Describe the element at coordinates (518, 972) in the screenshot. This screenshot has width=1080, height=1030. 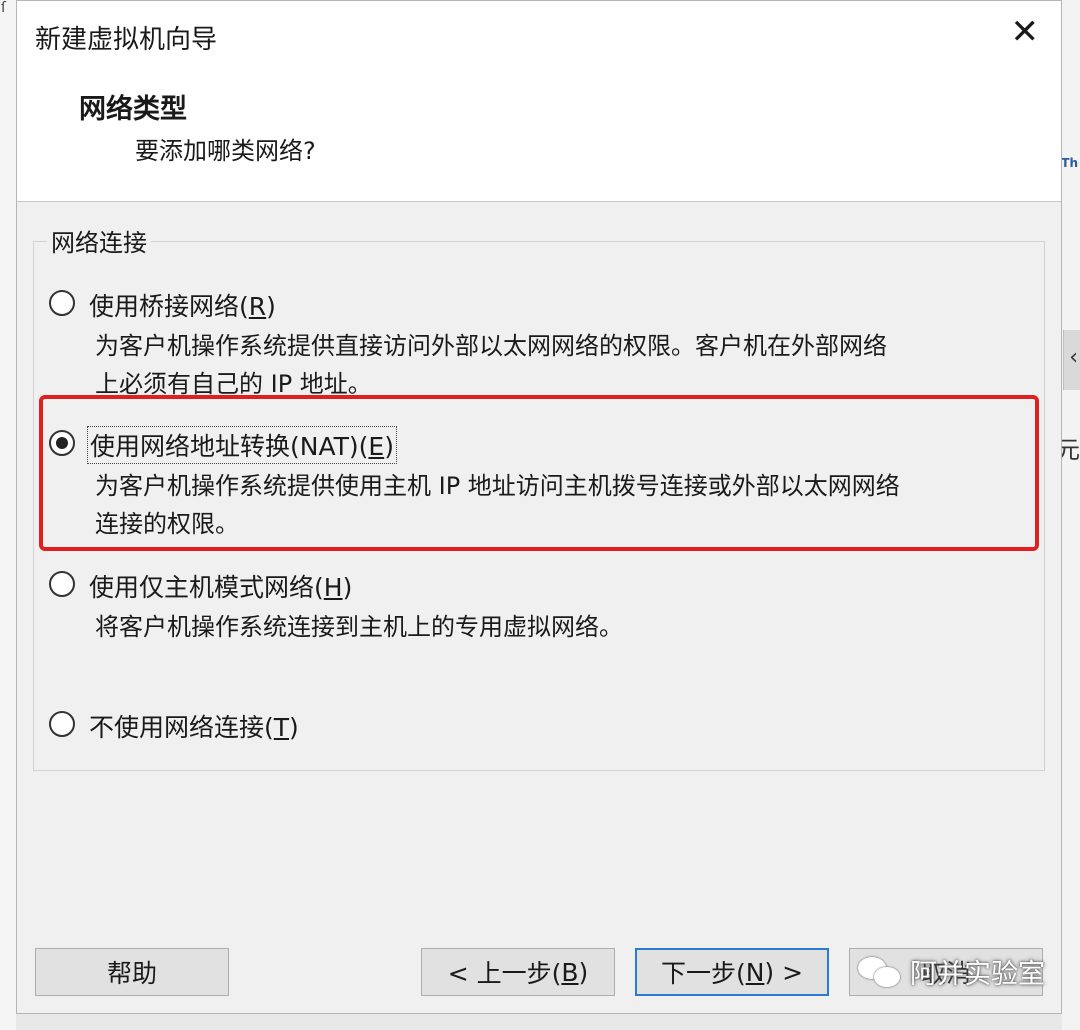
I see `back-button: < 上一步(B)` at that location.